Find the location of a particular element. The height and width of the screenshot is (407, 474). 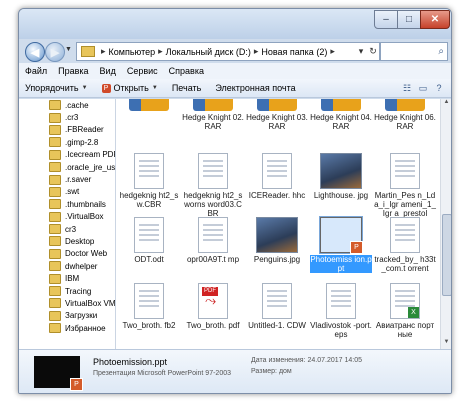

sidebar-item: .r.saver is located at coordinates (67, 179).